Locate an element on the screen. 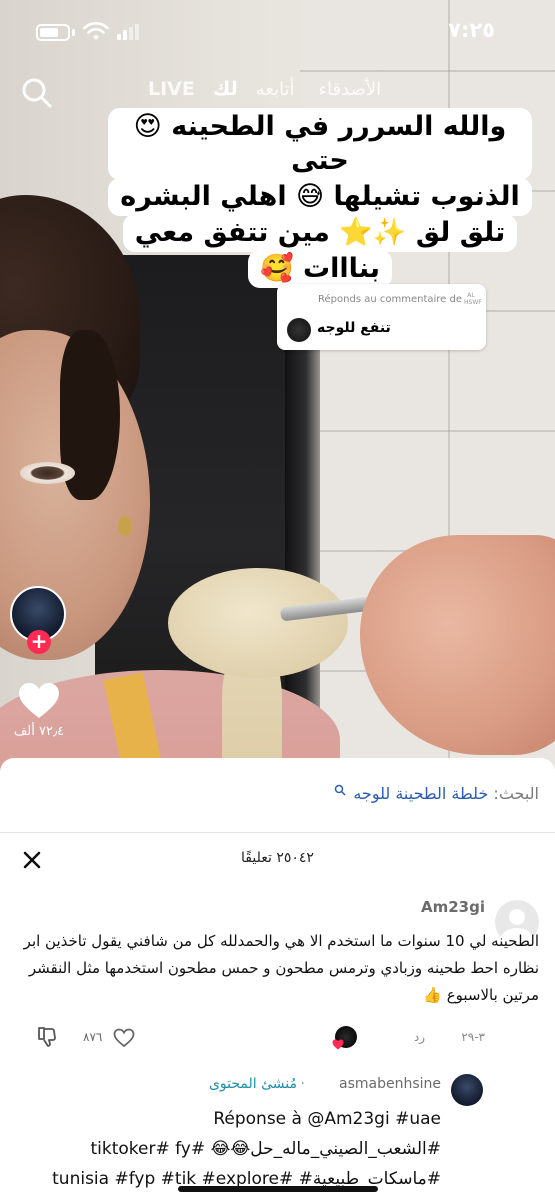  comment-date: ٣-٢٩ is located at coordinates (473, 1037).